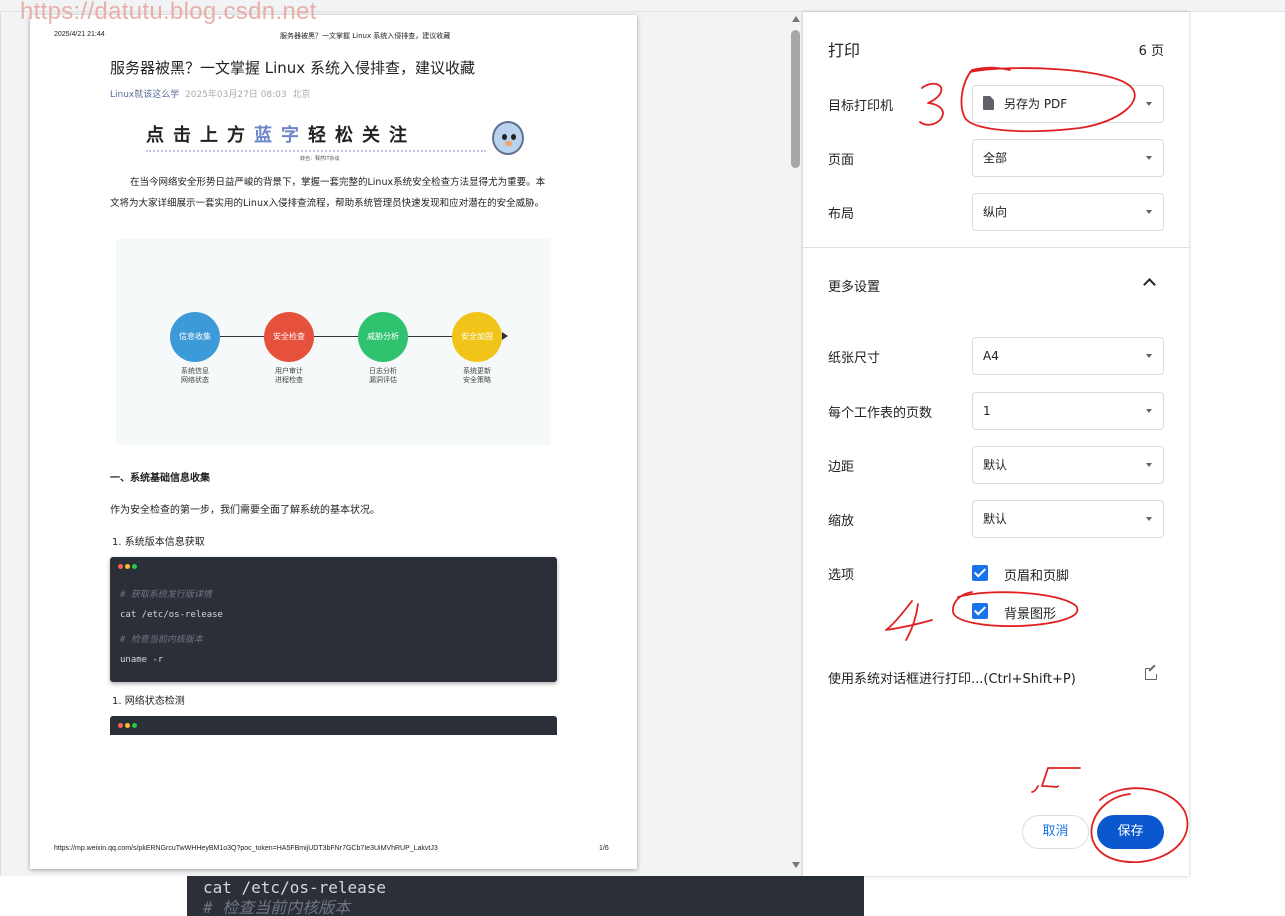 Image resolution: width=1285 pixels, height=916 pixels. I want to click on diagram-node-caption: 系统信息 网络状态, so click(195, 375).